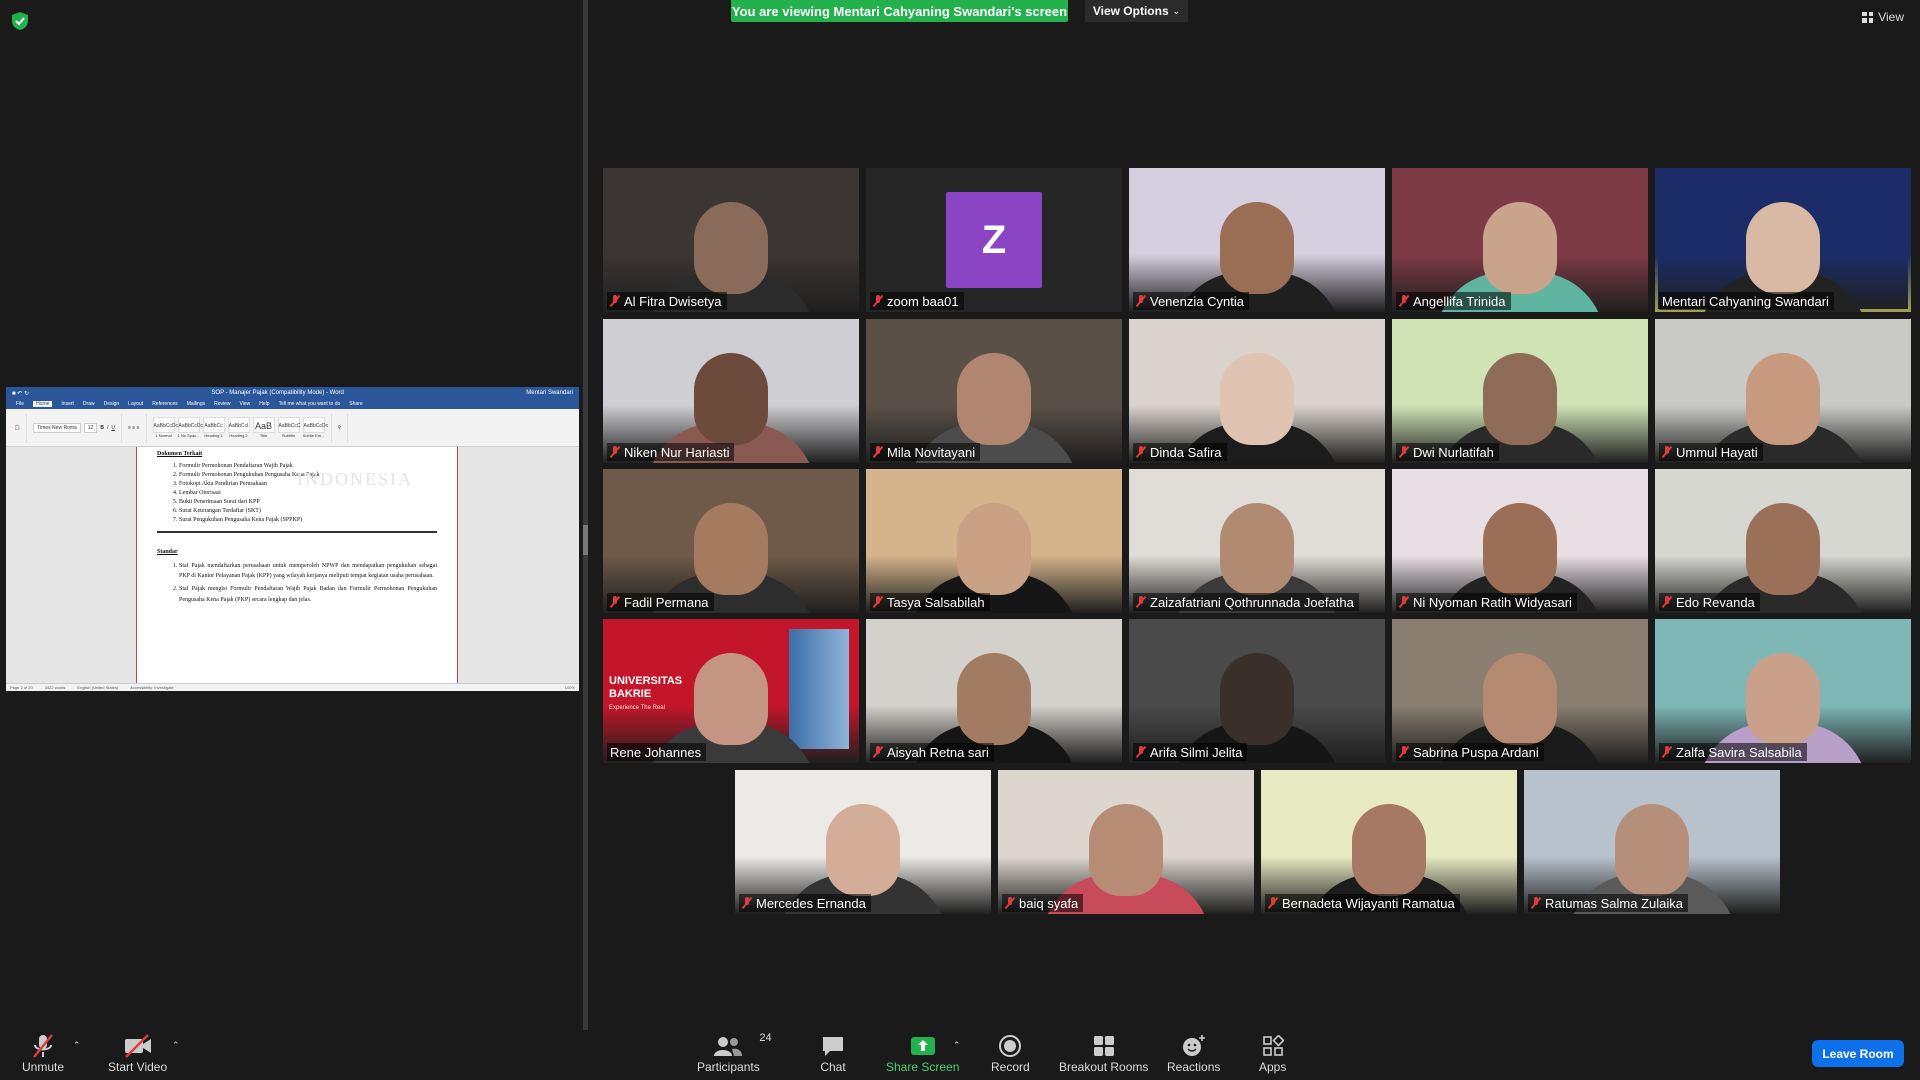  Describe the element at coordinates (89, 404) in the screenshot. I see `word-tab: Draw` at that location.